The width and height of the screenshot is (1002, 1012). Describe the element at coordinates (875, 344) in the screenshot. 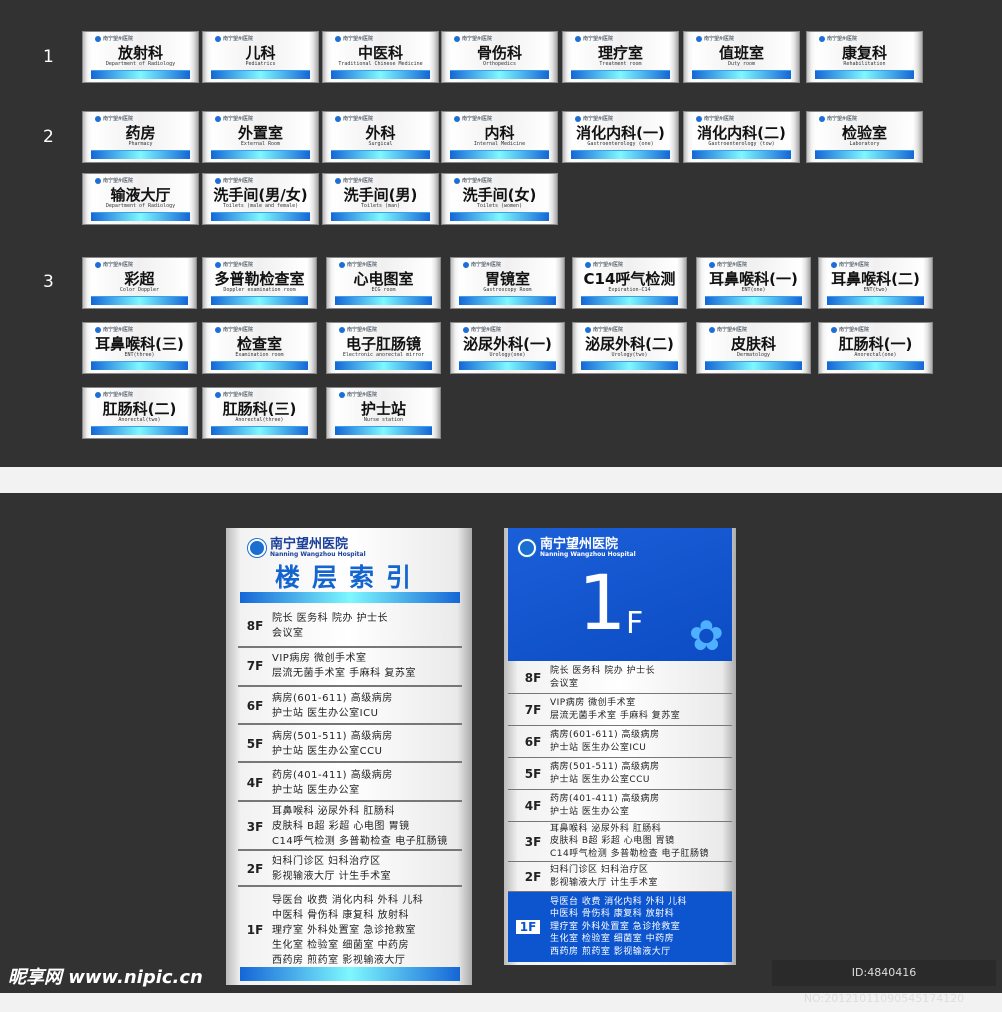

I see `sign-title: 肛肠科(一)` at that location.